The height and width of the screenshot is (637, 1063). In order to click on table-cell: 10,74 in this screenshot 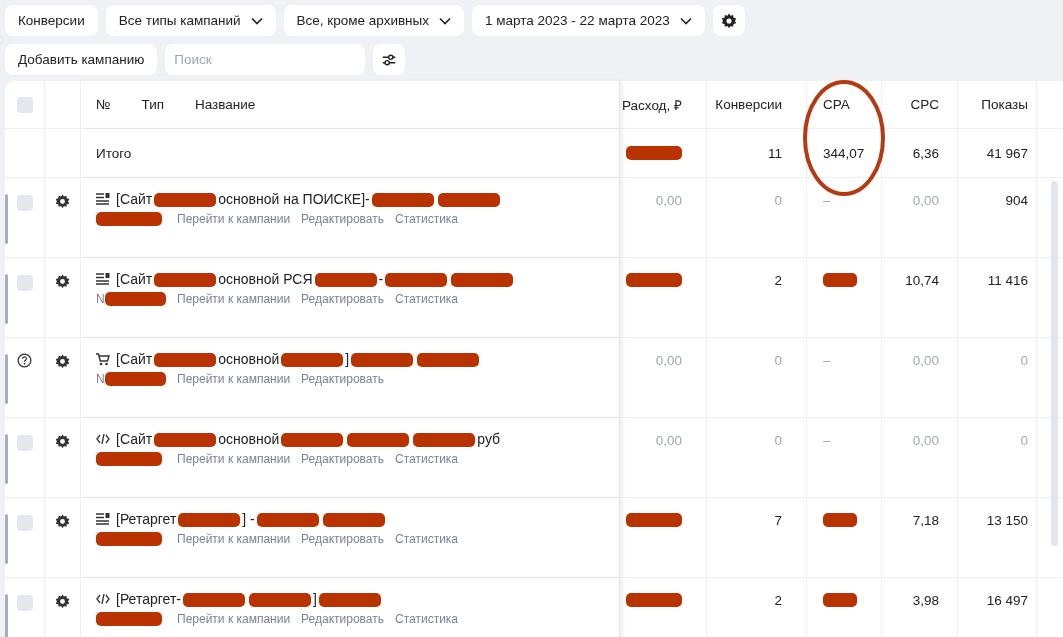, I will do `click(922, 280)`.